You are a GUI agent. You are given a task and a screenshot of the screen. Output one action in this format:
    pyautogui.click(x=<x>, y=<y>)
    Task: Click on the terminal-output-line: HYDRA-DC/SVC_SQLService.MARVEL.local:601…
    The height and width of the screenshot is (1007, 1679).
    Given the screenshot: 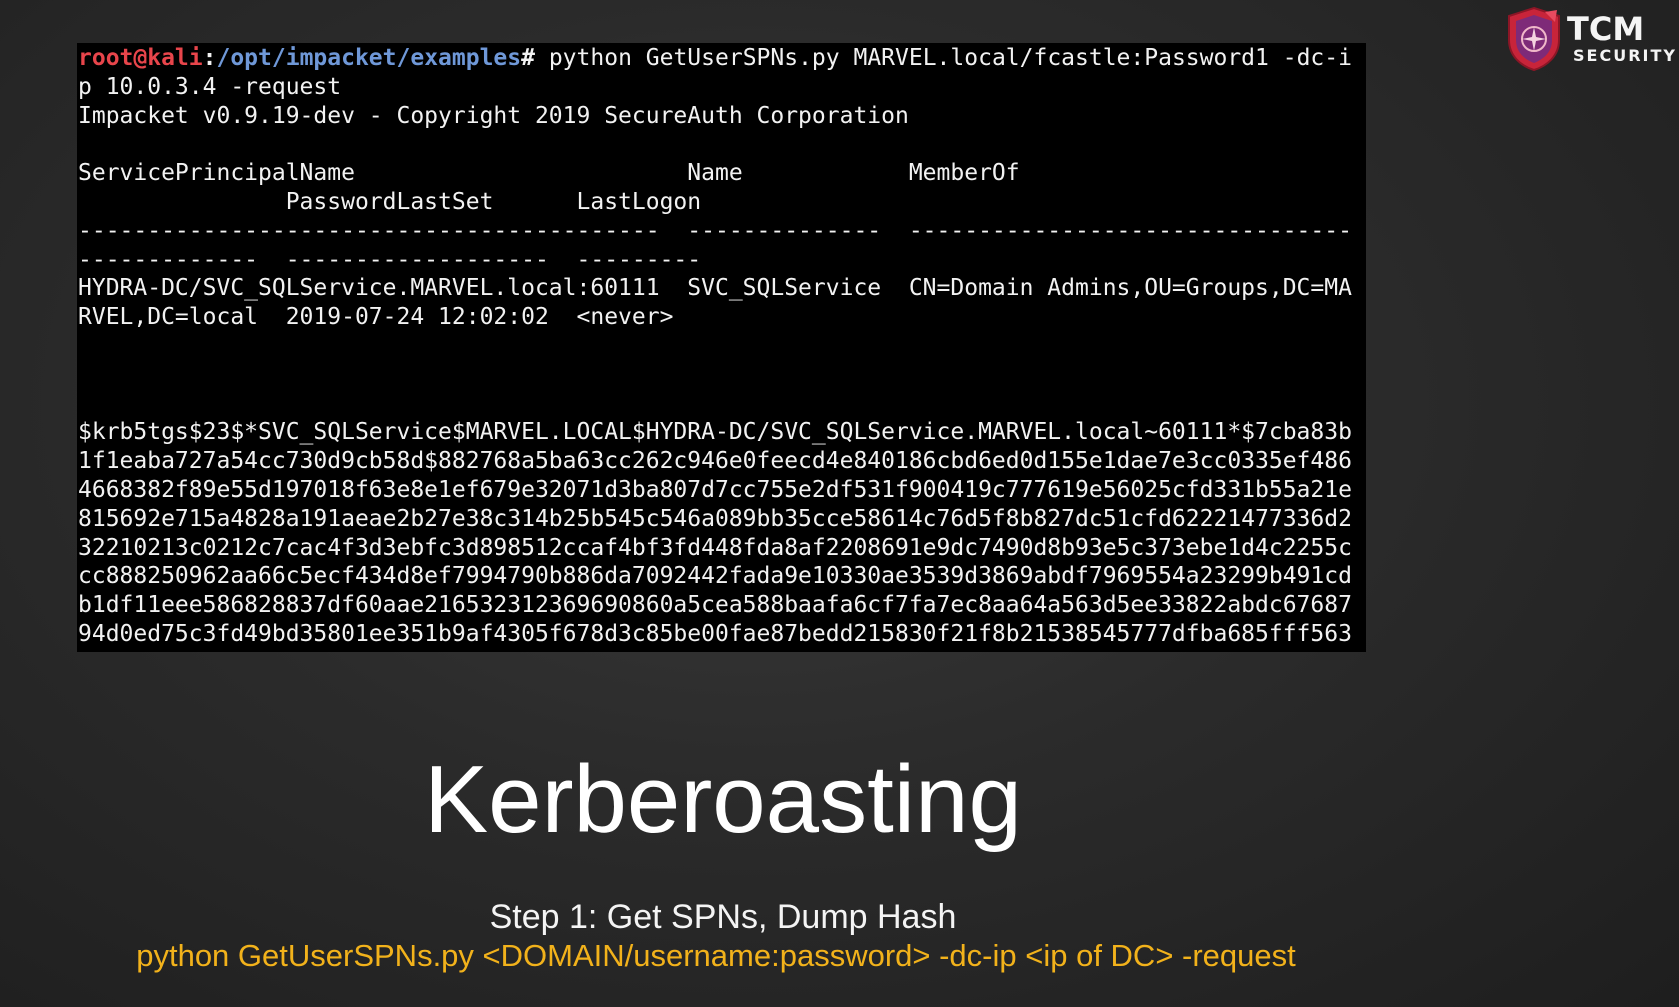 What is the action you would take?
    pyautogui.click(x=715, y=288)
    